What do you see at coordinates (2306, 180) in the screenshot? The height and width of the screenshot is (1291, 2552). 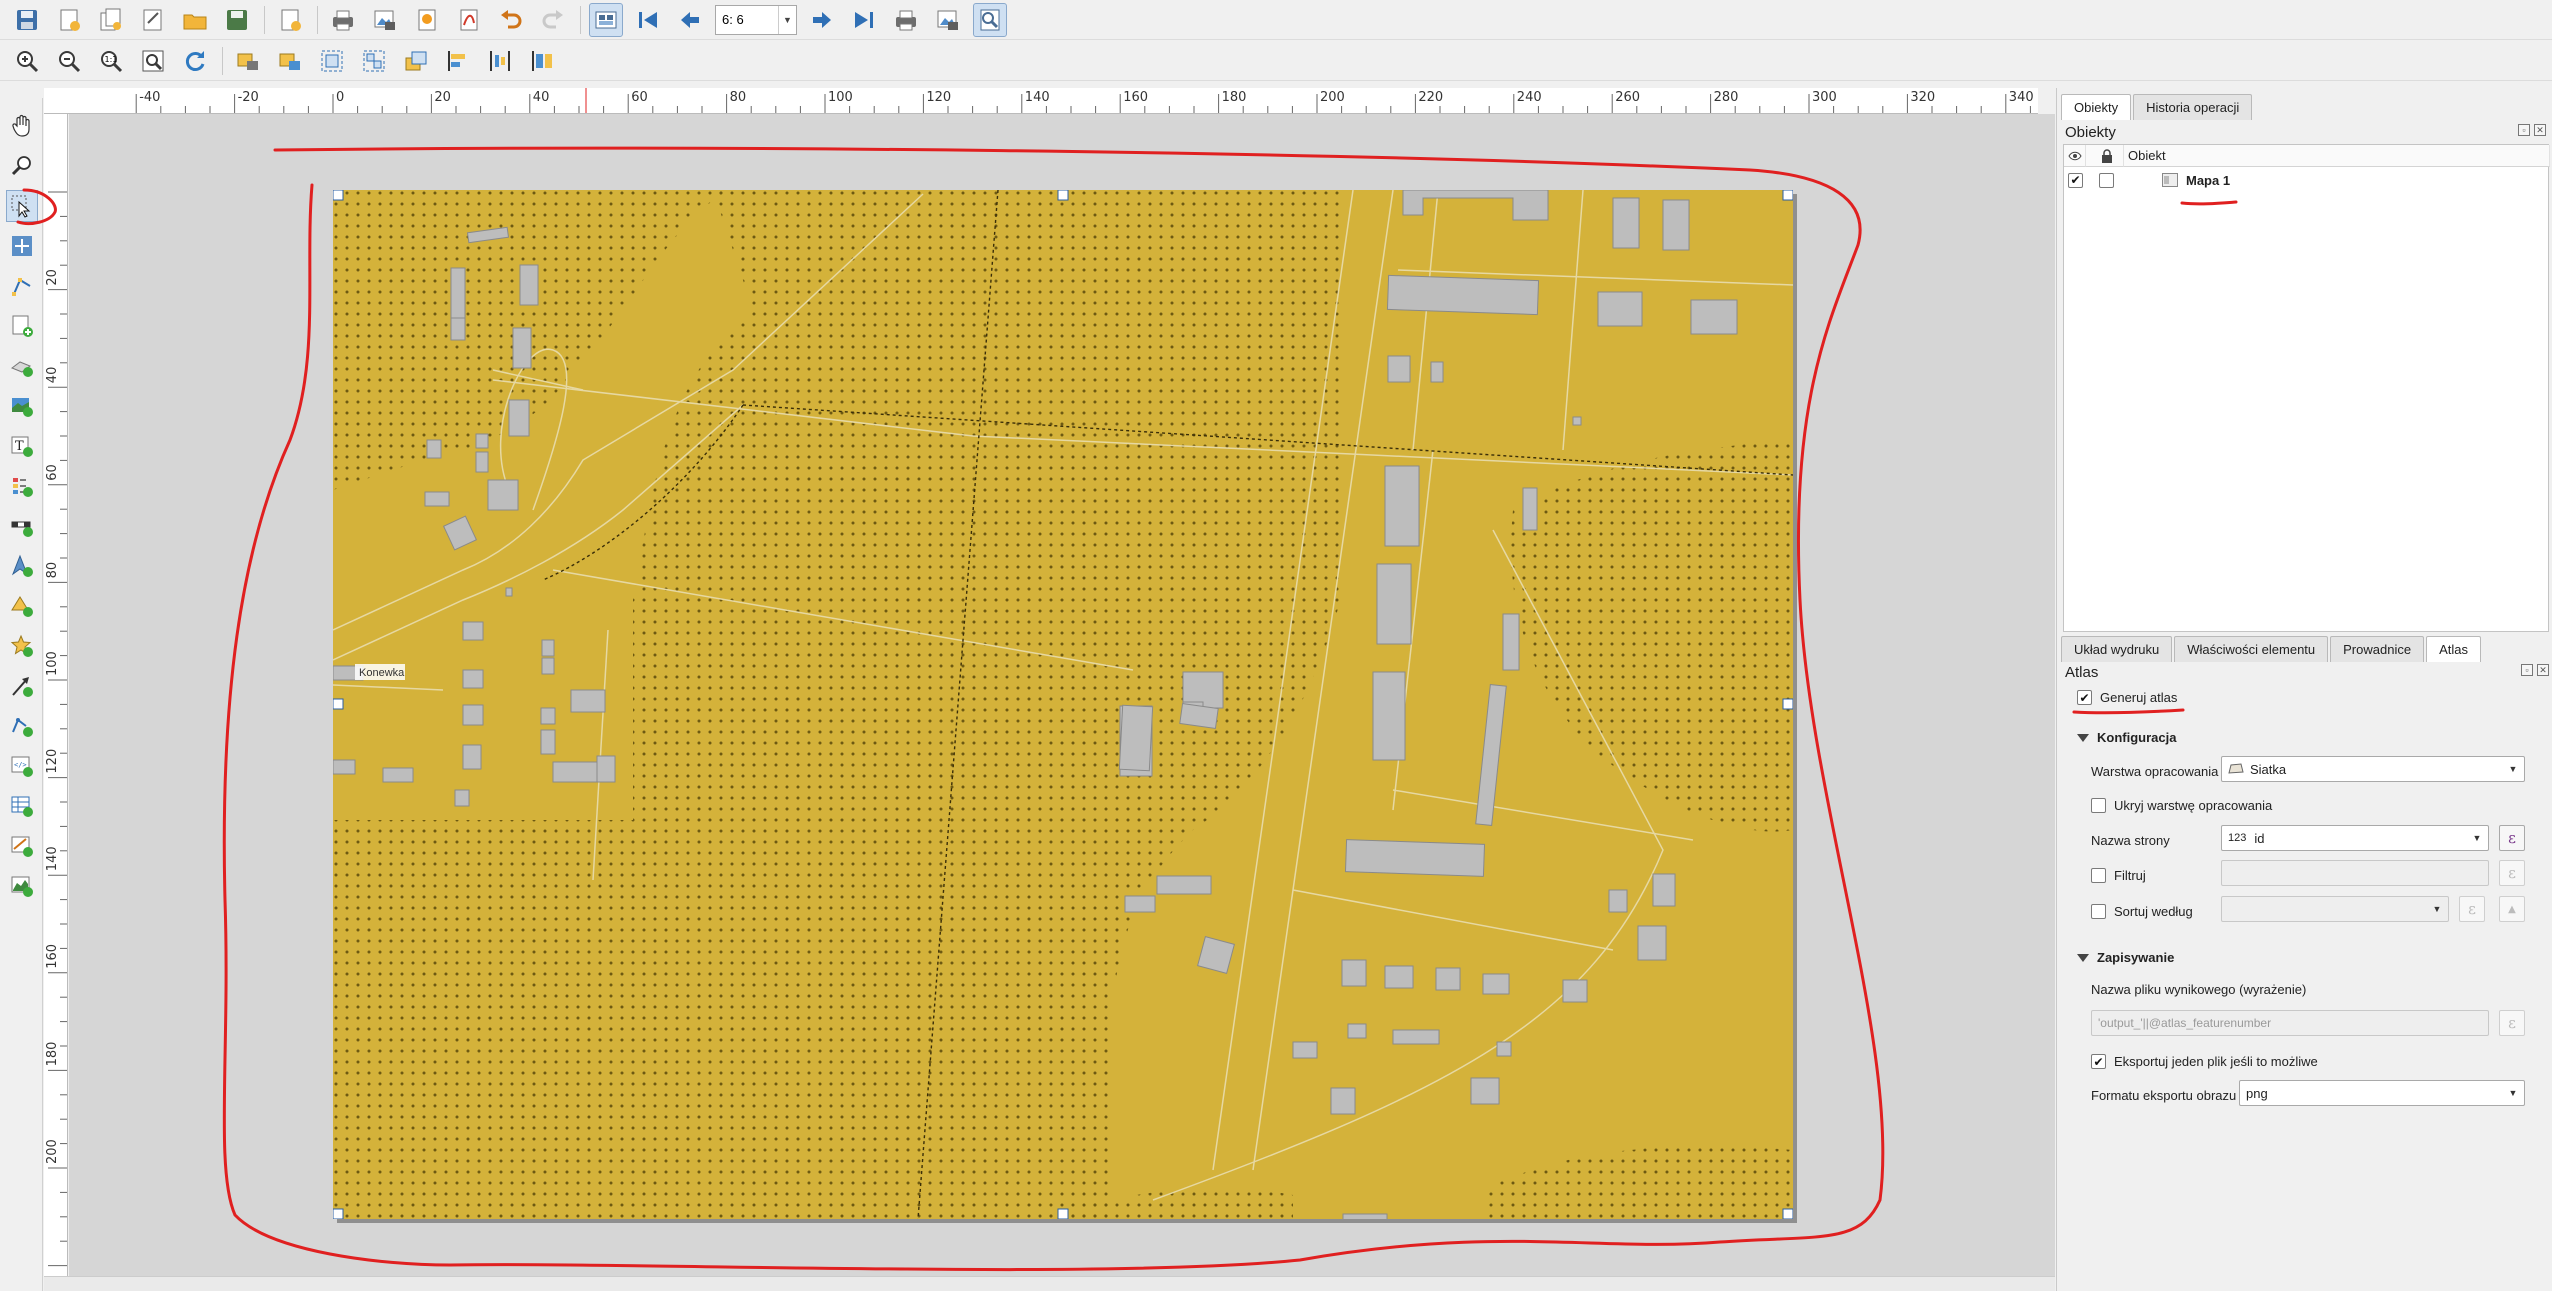 I see `item-row-map: ✔ Mapa 1` at bounding box center [2306, 180].